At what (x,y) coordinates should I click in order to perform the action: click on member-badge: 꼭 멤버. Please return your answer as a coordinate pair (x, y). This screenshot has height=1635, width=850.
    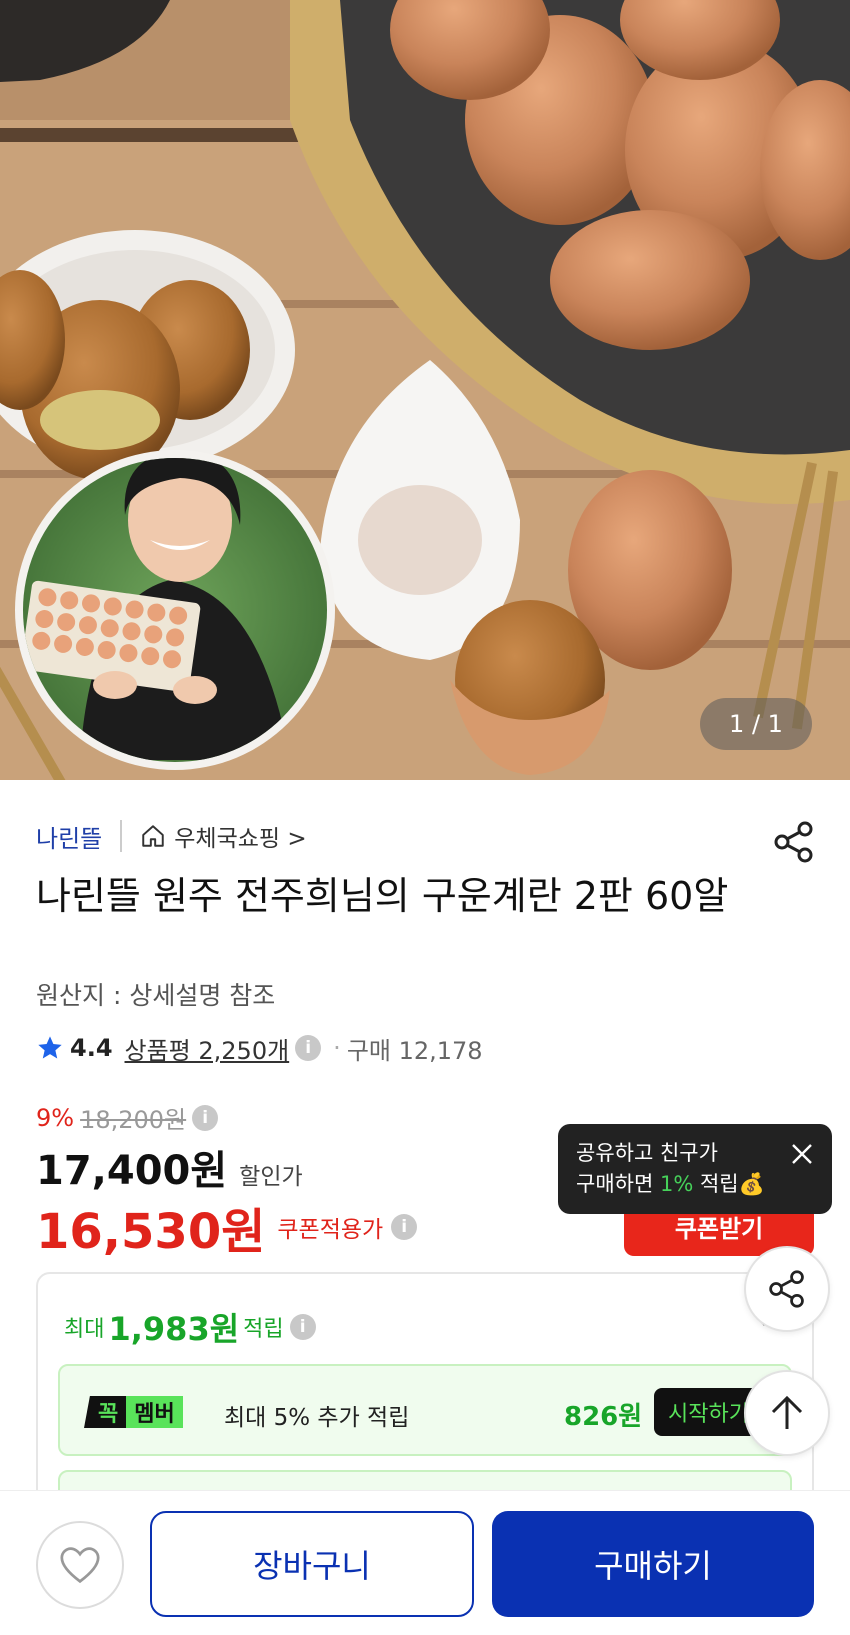
    Looking at the image, I should click on (133, 1412).